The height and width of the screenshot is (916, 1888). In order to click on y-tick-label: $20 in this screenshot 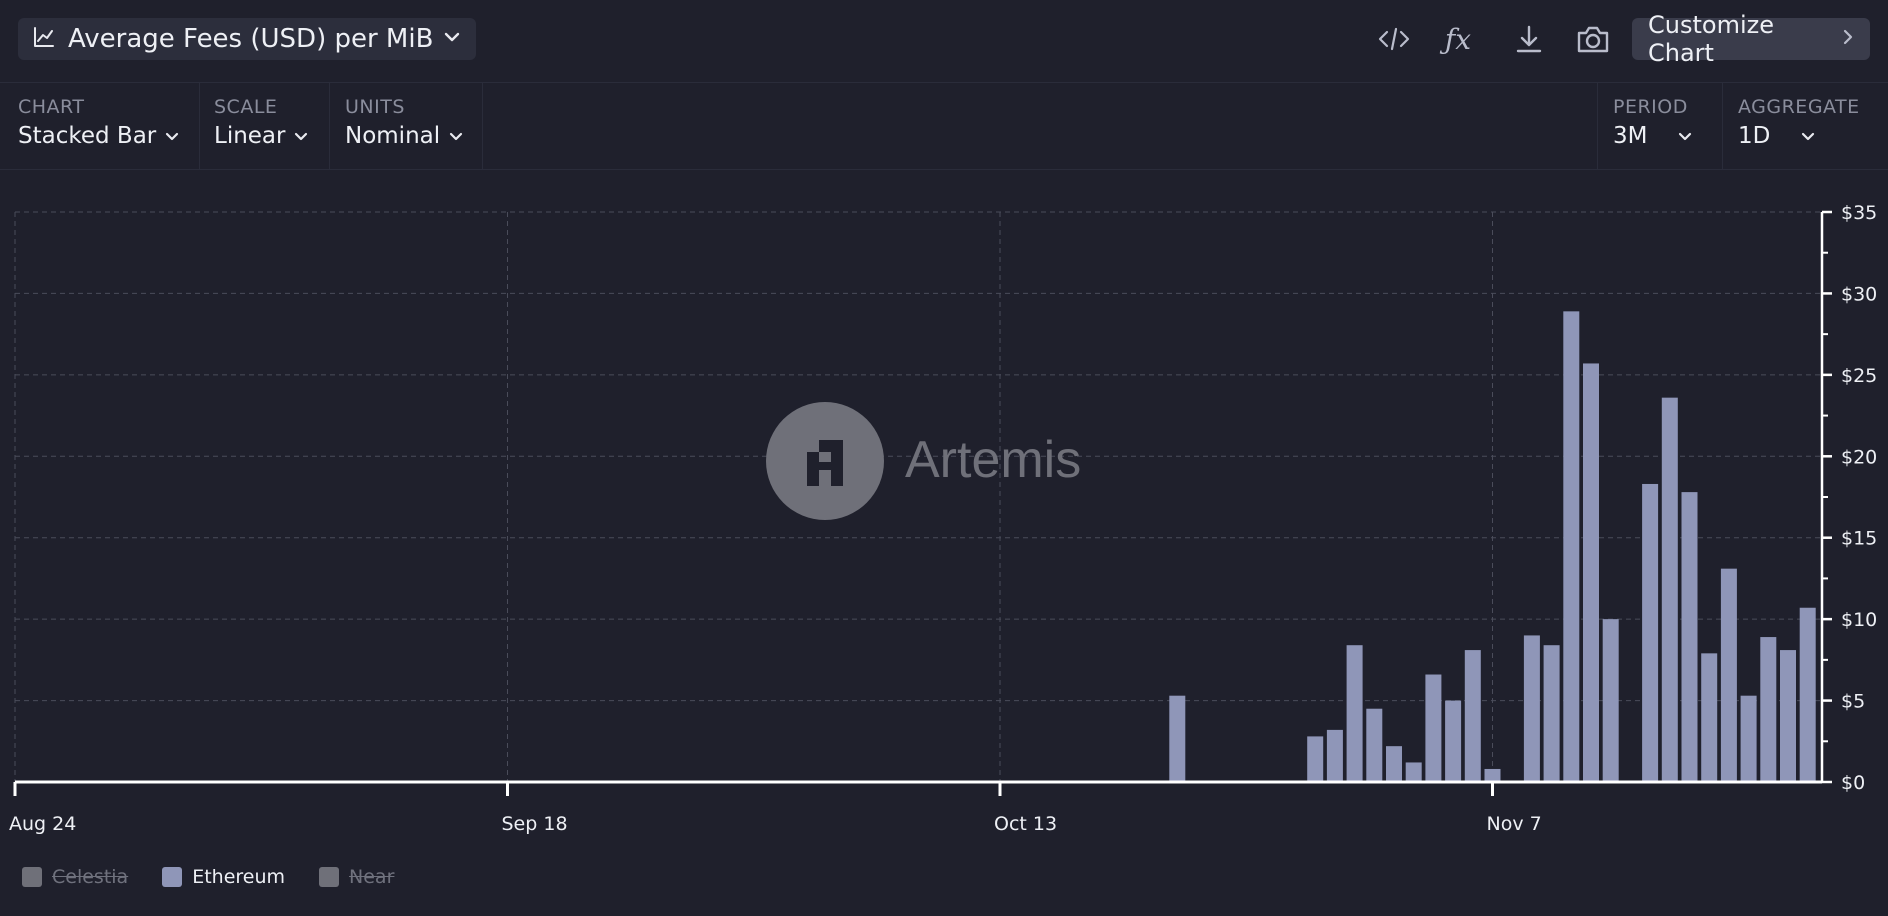, I will do `click(1859, 457)`.